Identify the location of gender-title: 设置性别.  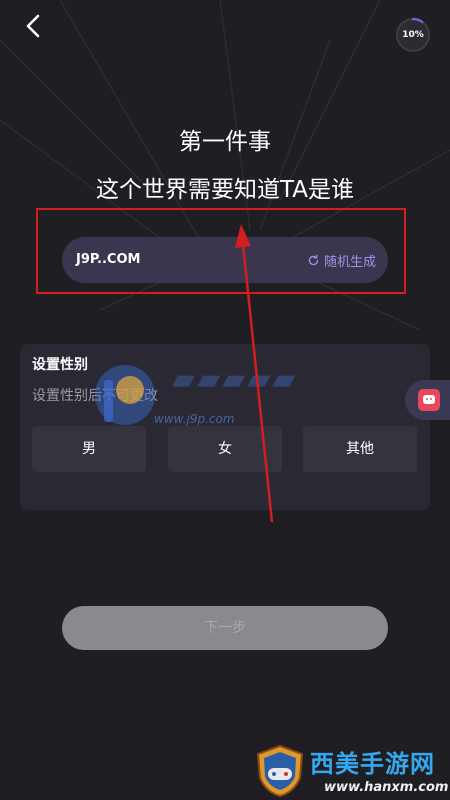
(60, 365).